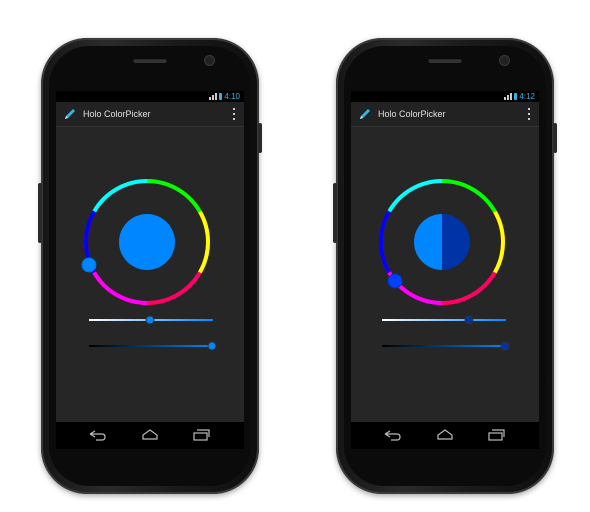 Image resolution: width=590 pixels, height=512 pixels. What do you see at coordinates (232, 96) in the screenshot?
I see `status-time: 4:10` at bounding box center [232, 96].